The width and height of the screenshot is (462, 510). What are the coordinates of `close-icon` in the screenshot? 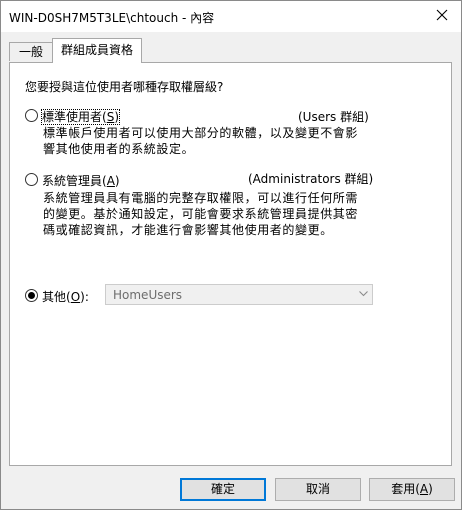 It's located at (442, 15).